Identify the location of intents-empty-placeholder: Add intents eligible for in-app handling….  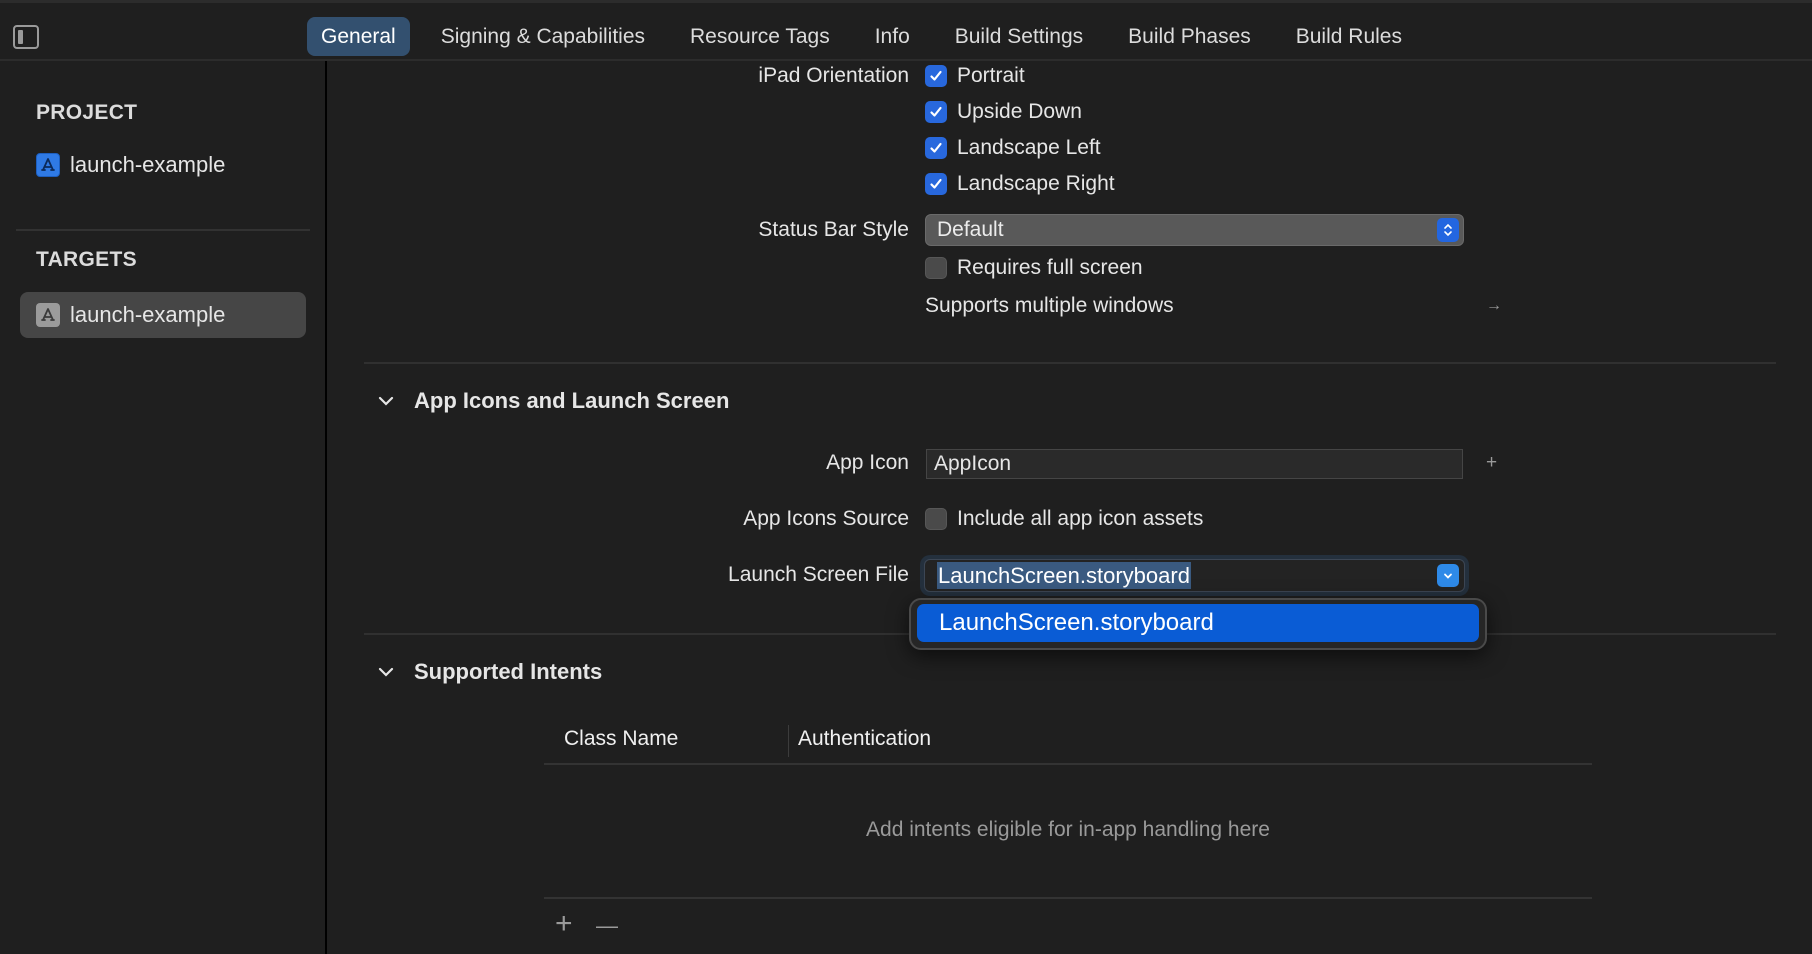
(1068, 829).